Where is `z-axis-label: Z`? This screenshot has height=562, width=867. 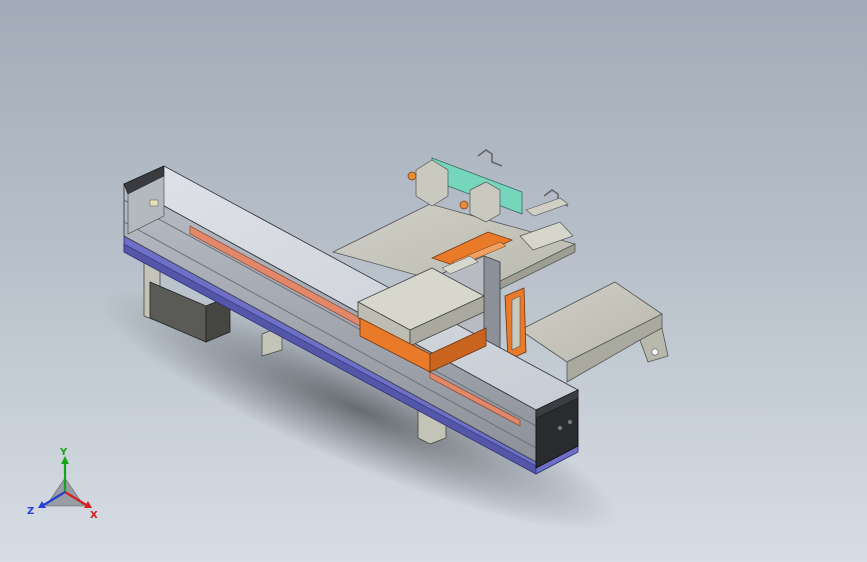 z-axis-label: Z is located at coordinates (30, 511).